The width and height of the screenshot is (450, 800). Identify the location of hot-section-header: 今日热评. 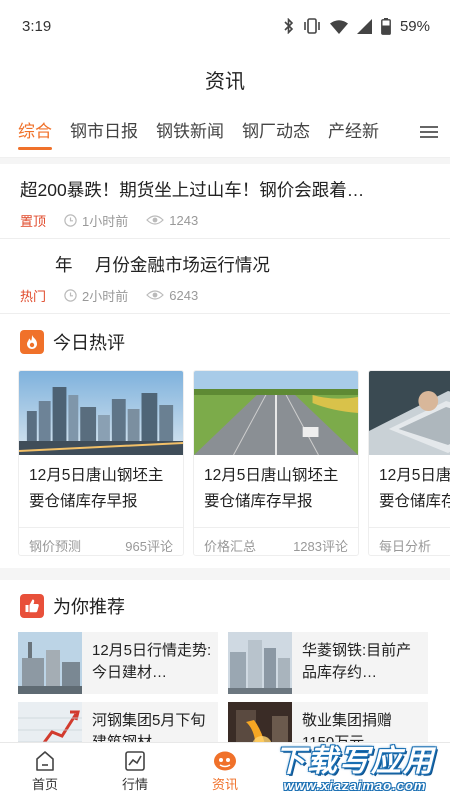
(225, 342).